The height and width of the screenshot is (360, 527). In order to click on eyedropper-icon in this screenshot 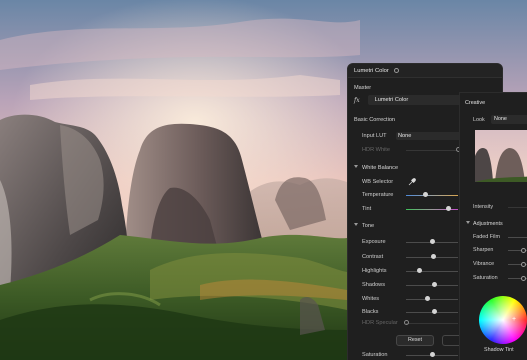, I will do `click(412, 182)`.